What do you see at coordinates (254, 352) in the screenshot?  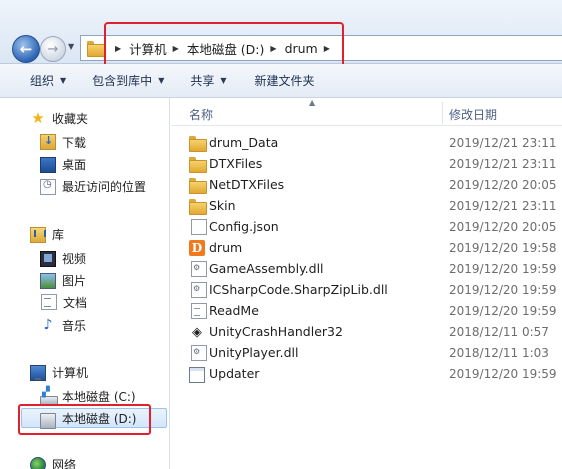 I see `file-name: UnityPlayer.dll` at bounding box center [254, 352].